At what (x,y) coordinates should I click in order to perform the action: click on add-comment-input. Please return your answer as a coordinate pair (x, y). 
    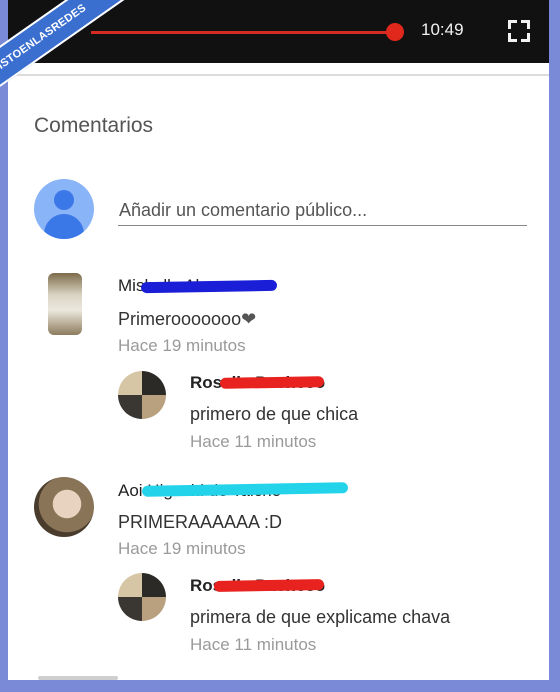
    Looking at the image, I should click on (322, 211).